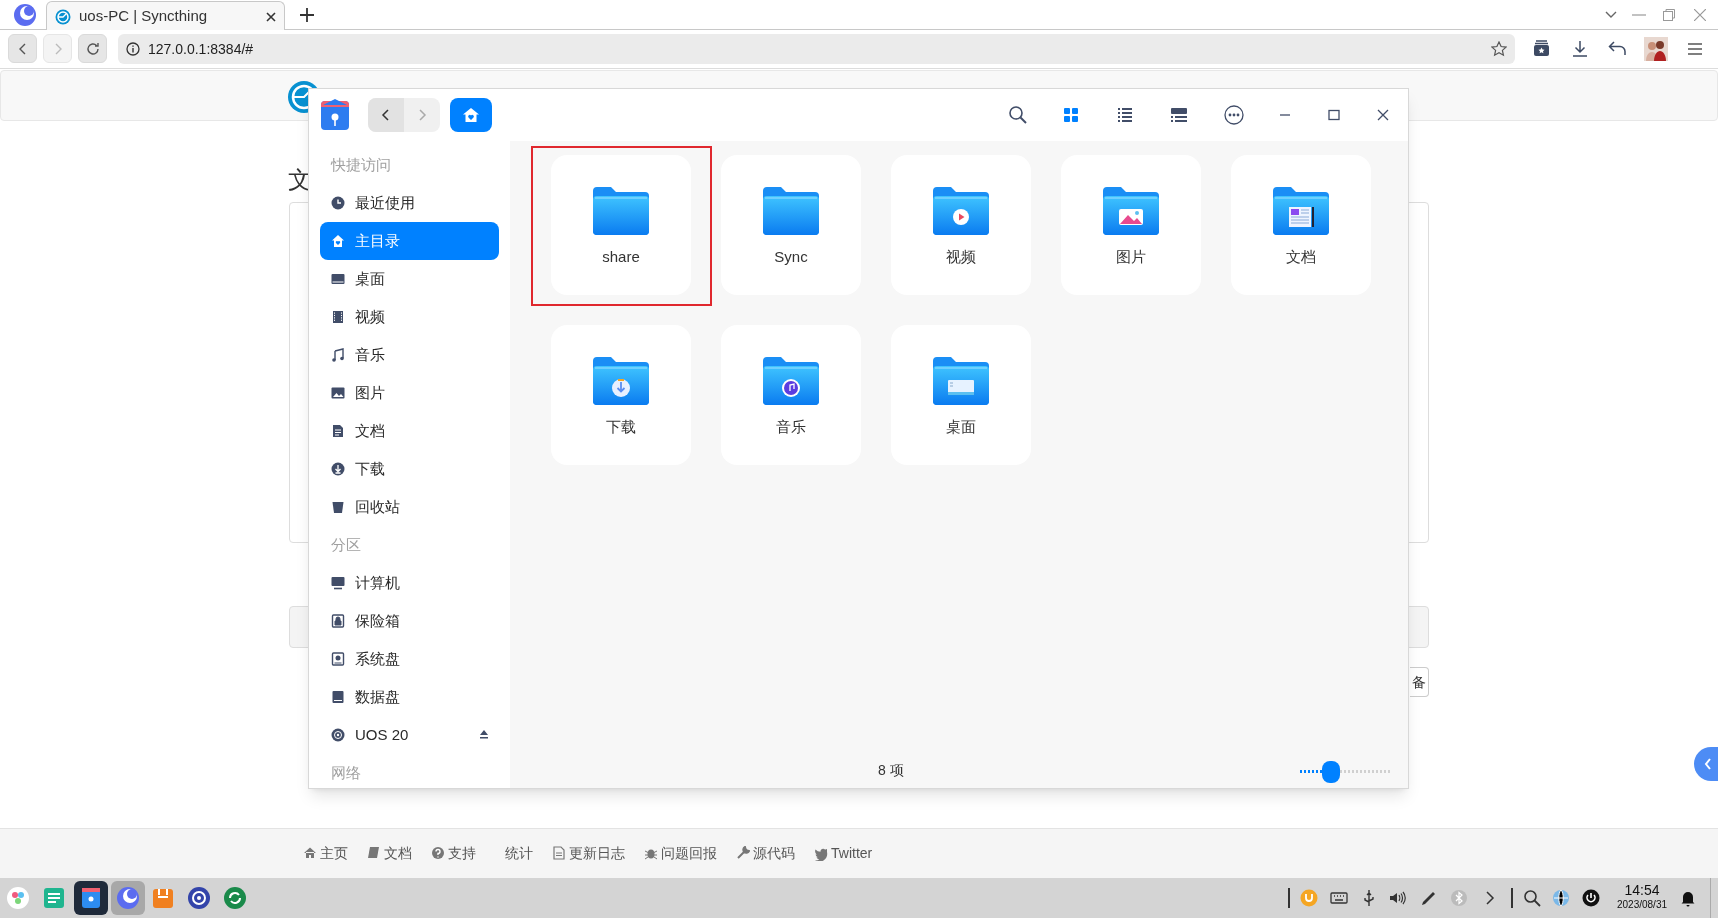 This screenshot has width=1718, height=918. I want to click on settings-app-icon, so click(199, 898).